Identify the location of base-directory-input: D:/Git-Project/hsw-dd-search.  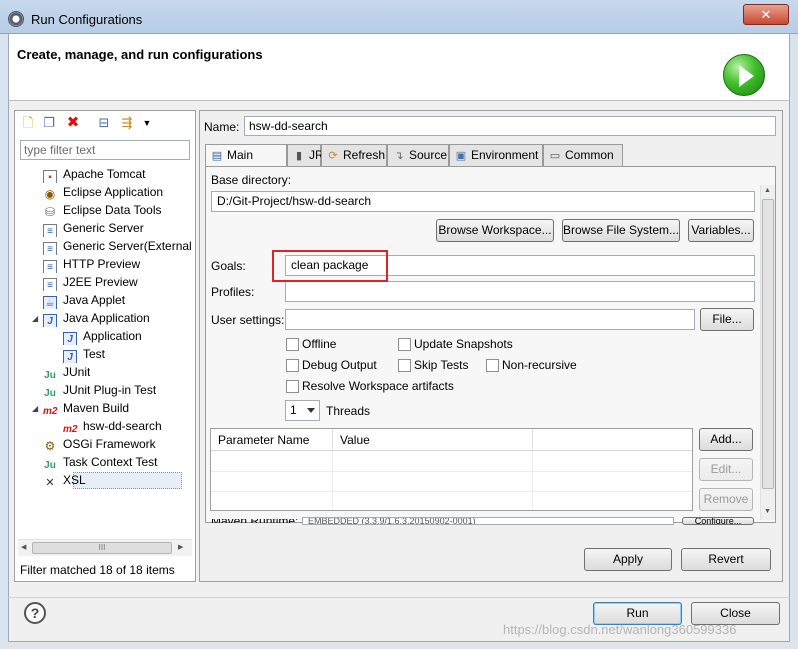
(483, 201).